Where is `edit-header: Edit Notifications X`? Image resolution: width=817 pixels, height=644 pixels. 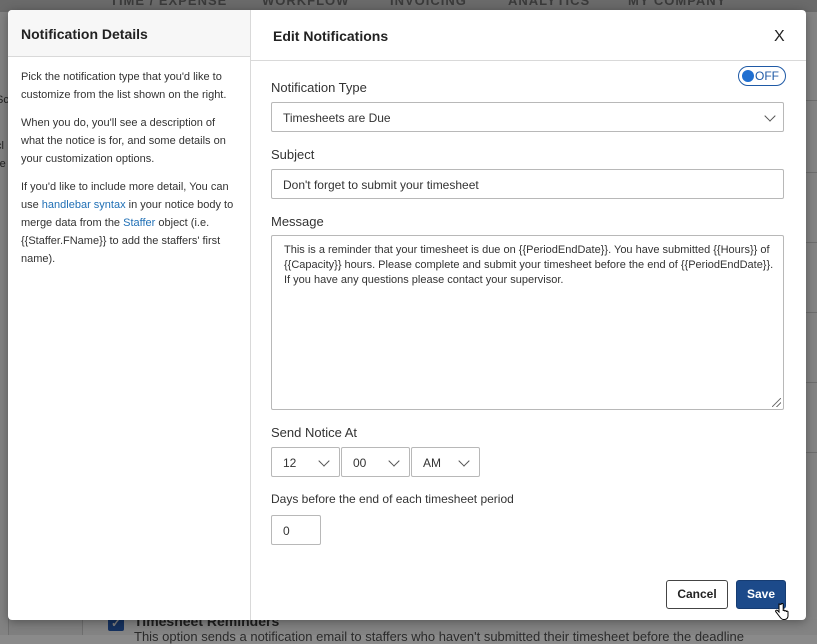 edit-header: Edit Notifications X is located at coordinates (528, 35).